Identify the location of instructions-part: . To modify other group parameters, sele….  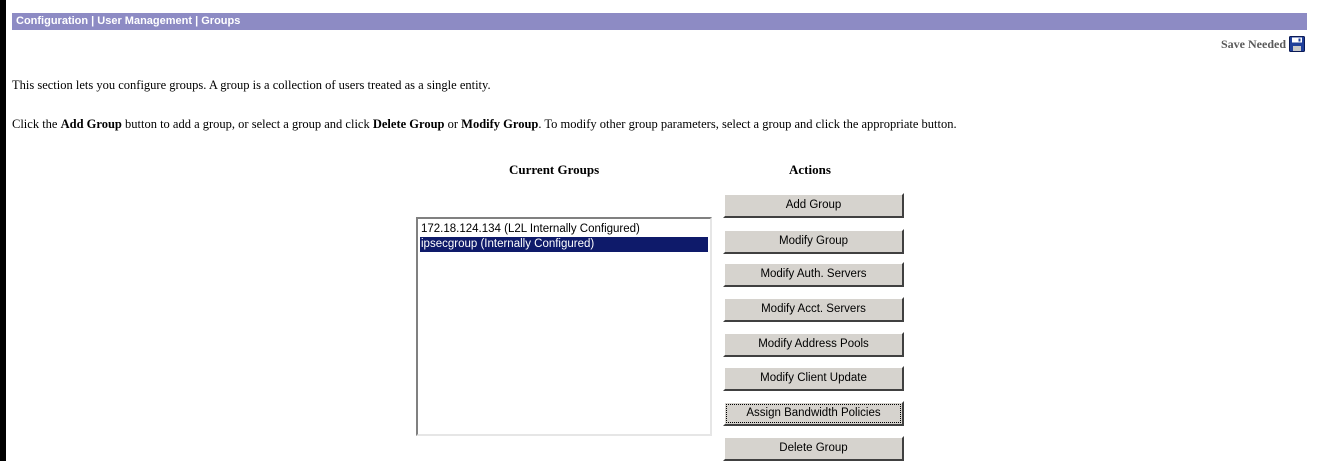
(747, 124).